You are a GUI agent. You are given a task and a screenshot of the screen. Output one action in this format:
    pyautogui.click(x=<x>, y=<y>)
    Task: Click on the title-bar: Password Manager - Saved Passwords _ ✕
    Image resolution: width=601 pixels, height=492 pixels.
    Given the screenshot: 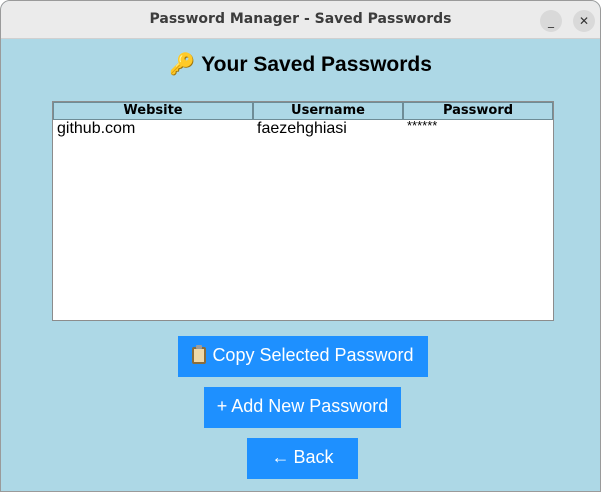 What is the action you would take?
    pyautogui.click(x=300, y=20)
    